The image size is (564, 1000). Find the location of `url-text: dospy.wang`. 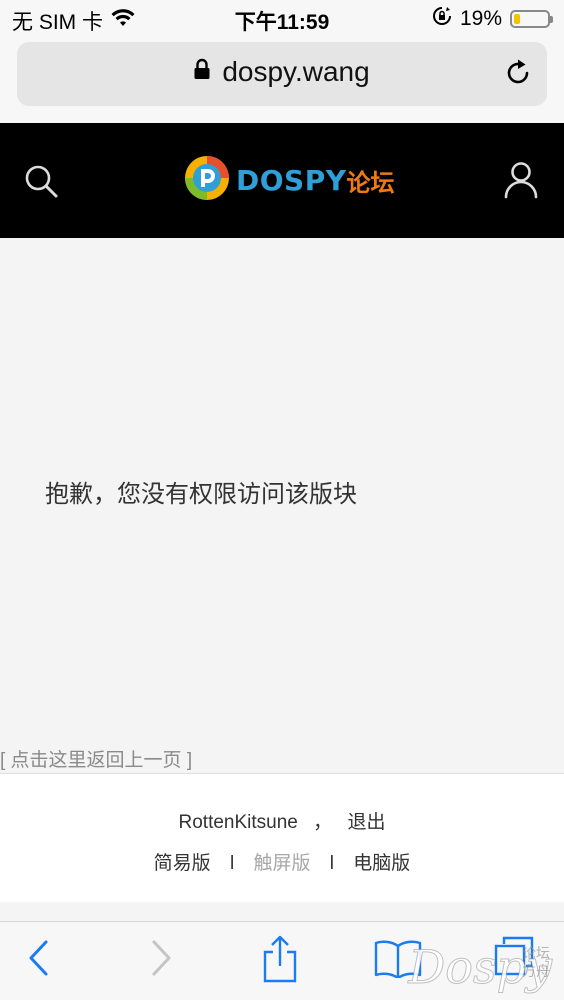

url-text: dospy.wang is located at coordinates (296, 71).